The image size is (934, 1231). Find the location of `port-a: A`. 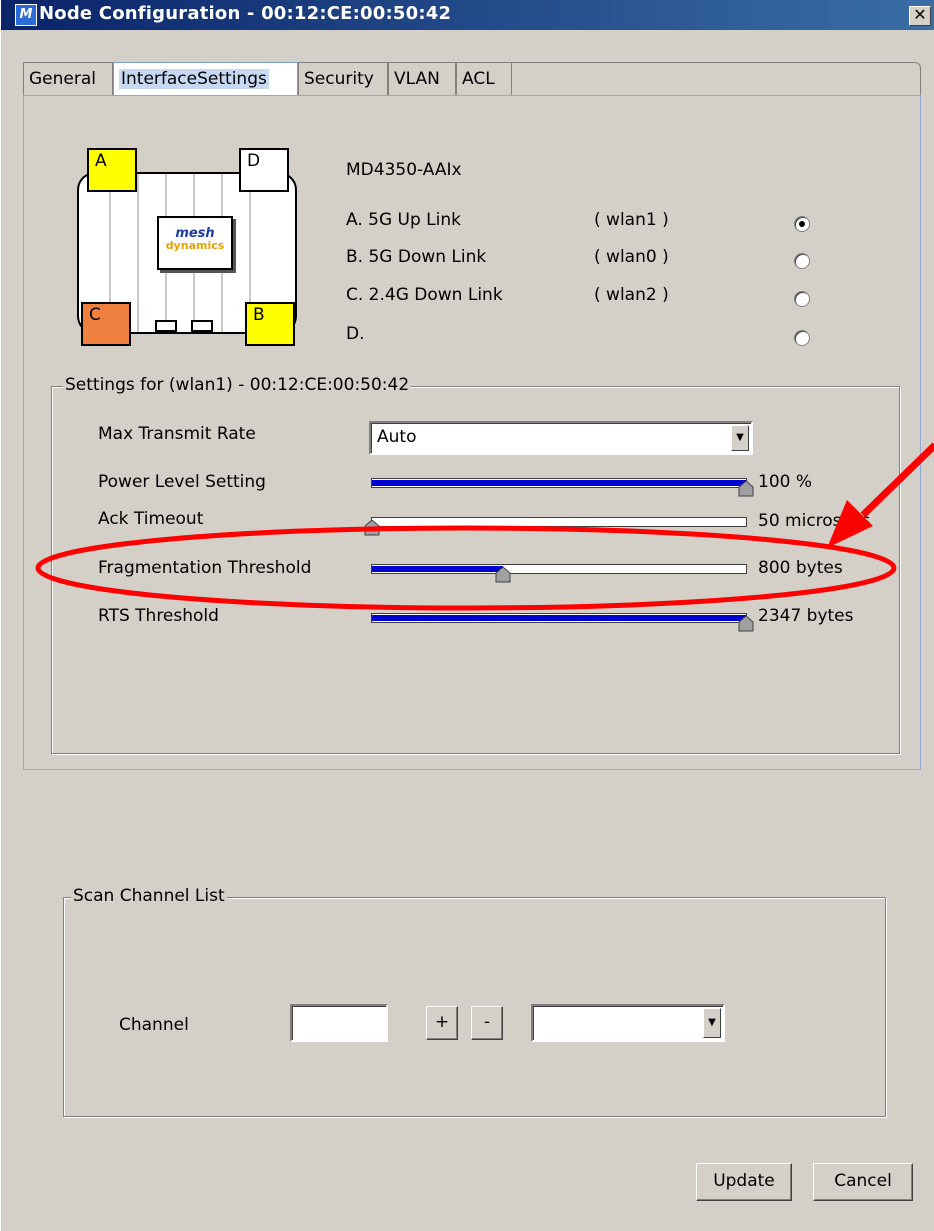

port-a: A is located at coordinates (112, 170).